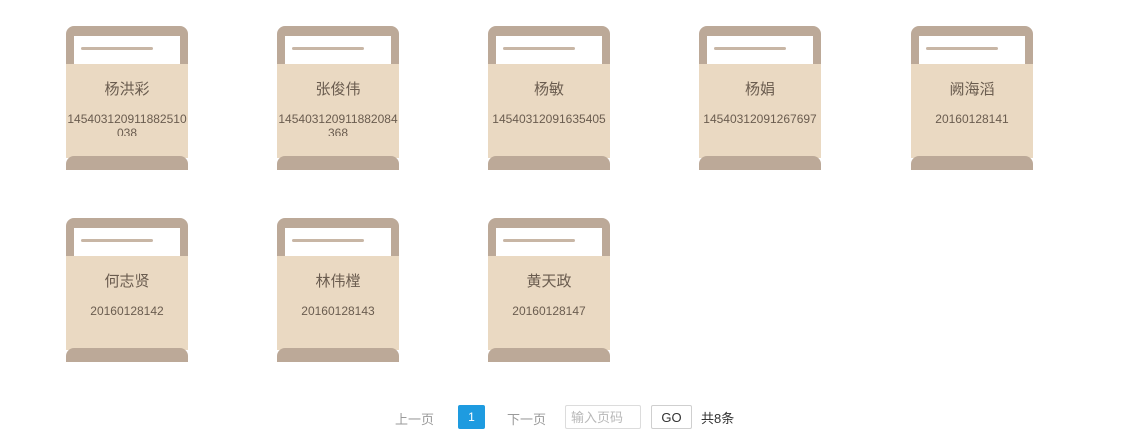 This screenshot has height=440, width=1123. Describe the element at coordinates (526, 418) in the screenshot. I see `next-page-link: 下一页` at that location.